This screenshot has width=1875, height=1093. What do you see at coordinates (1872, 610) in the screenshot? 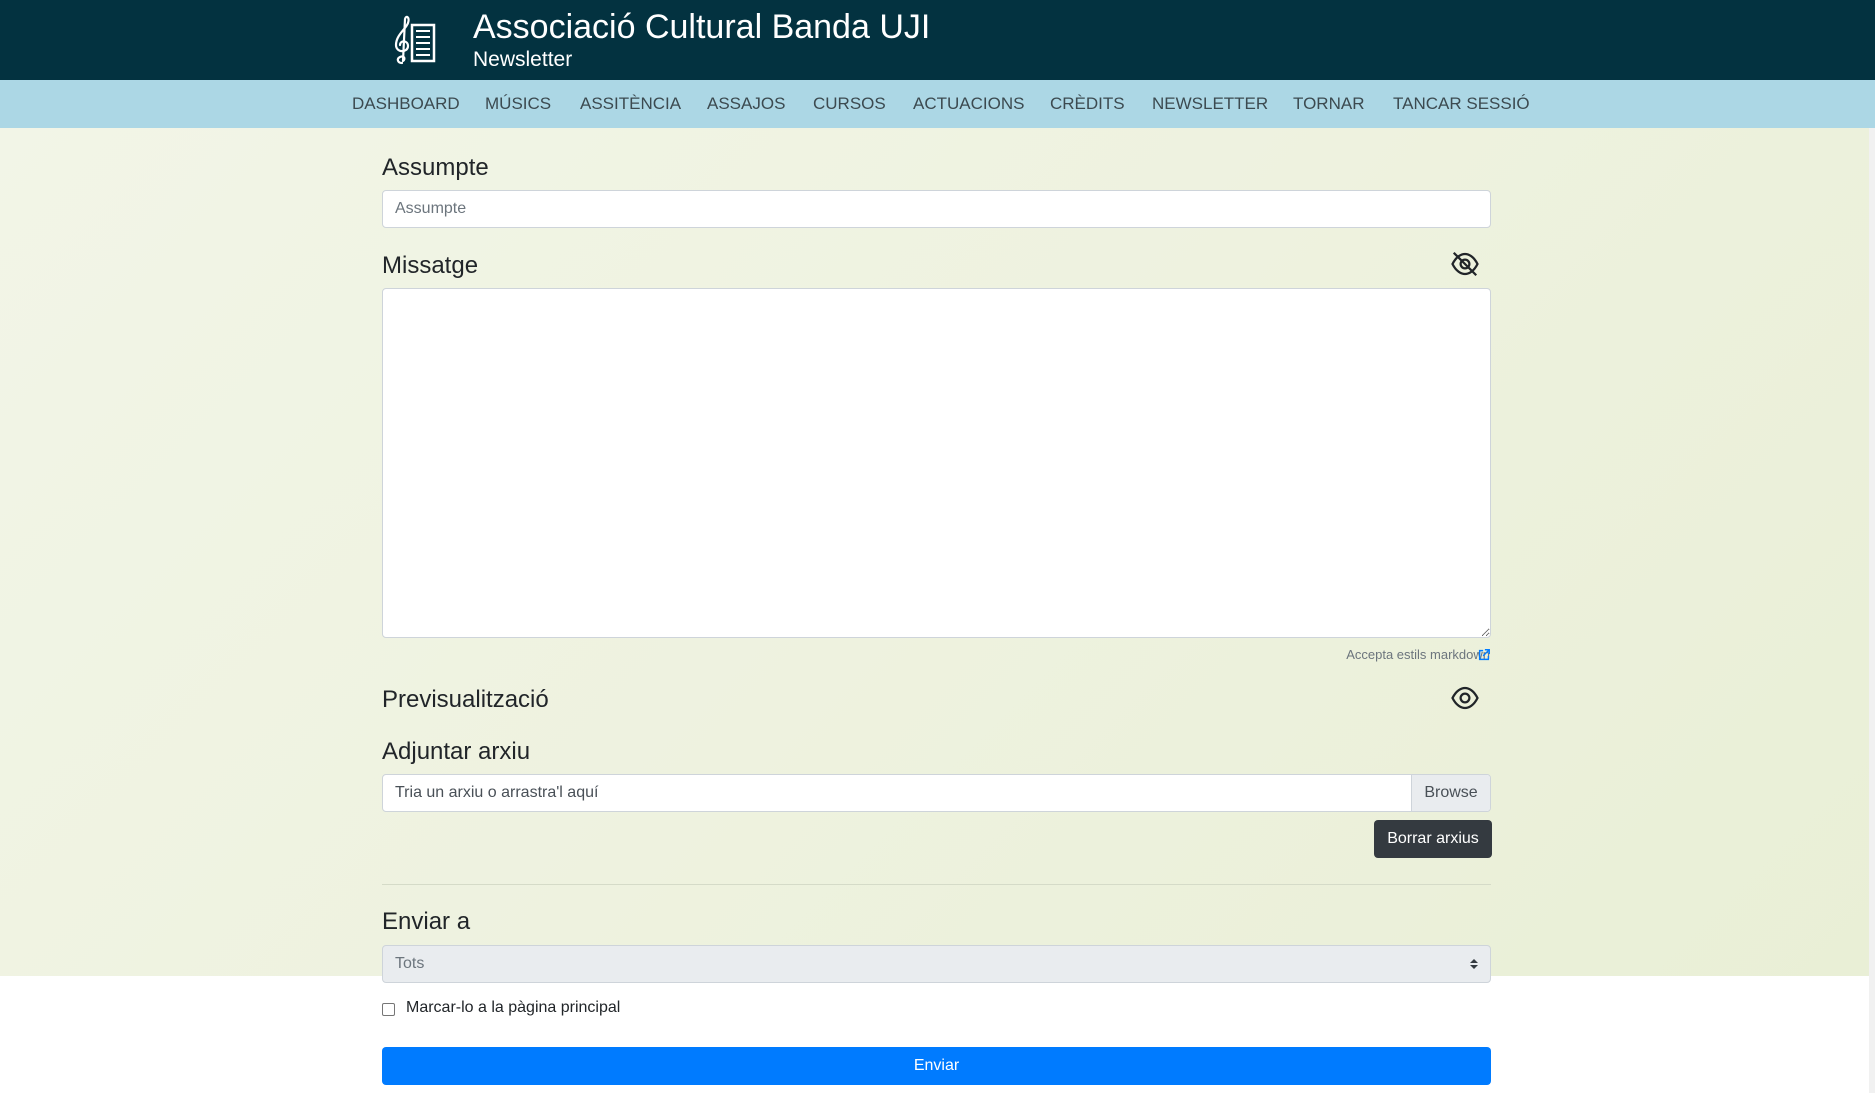
I see `page-scrollbar` at bounding box center [1872, 610].